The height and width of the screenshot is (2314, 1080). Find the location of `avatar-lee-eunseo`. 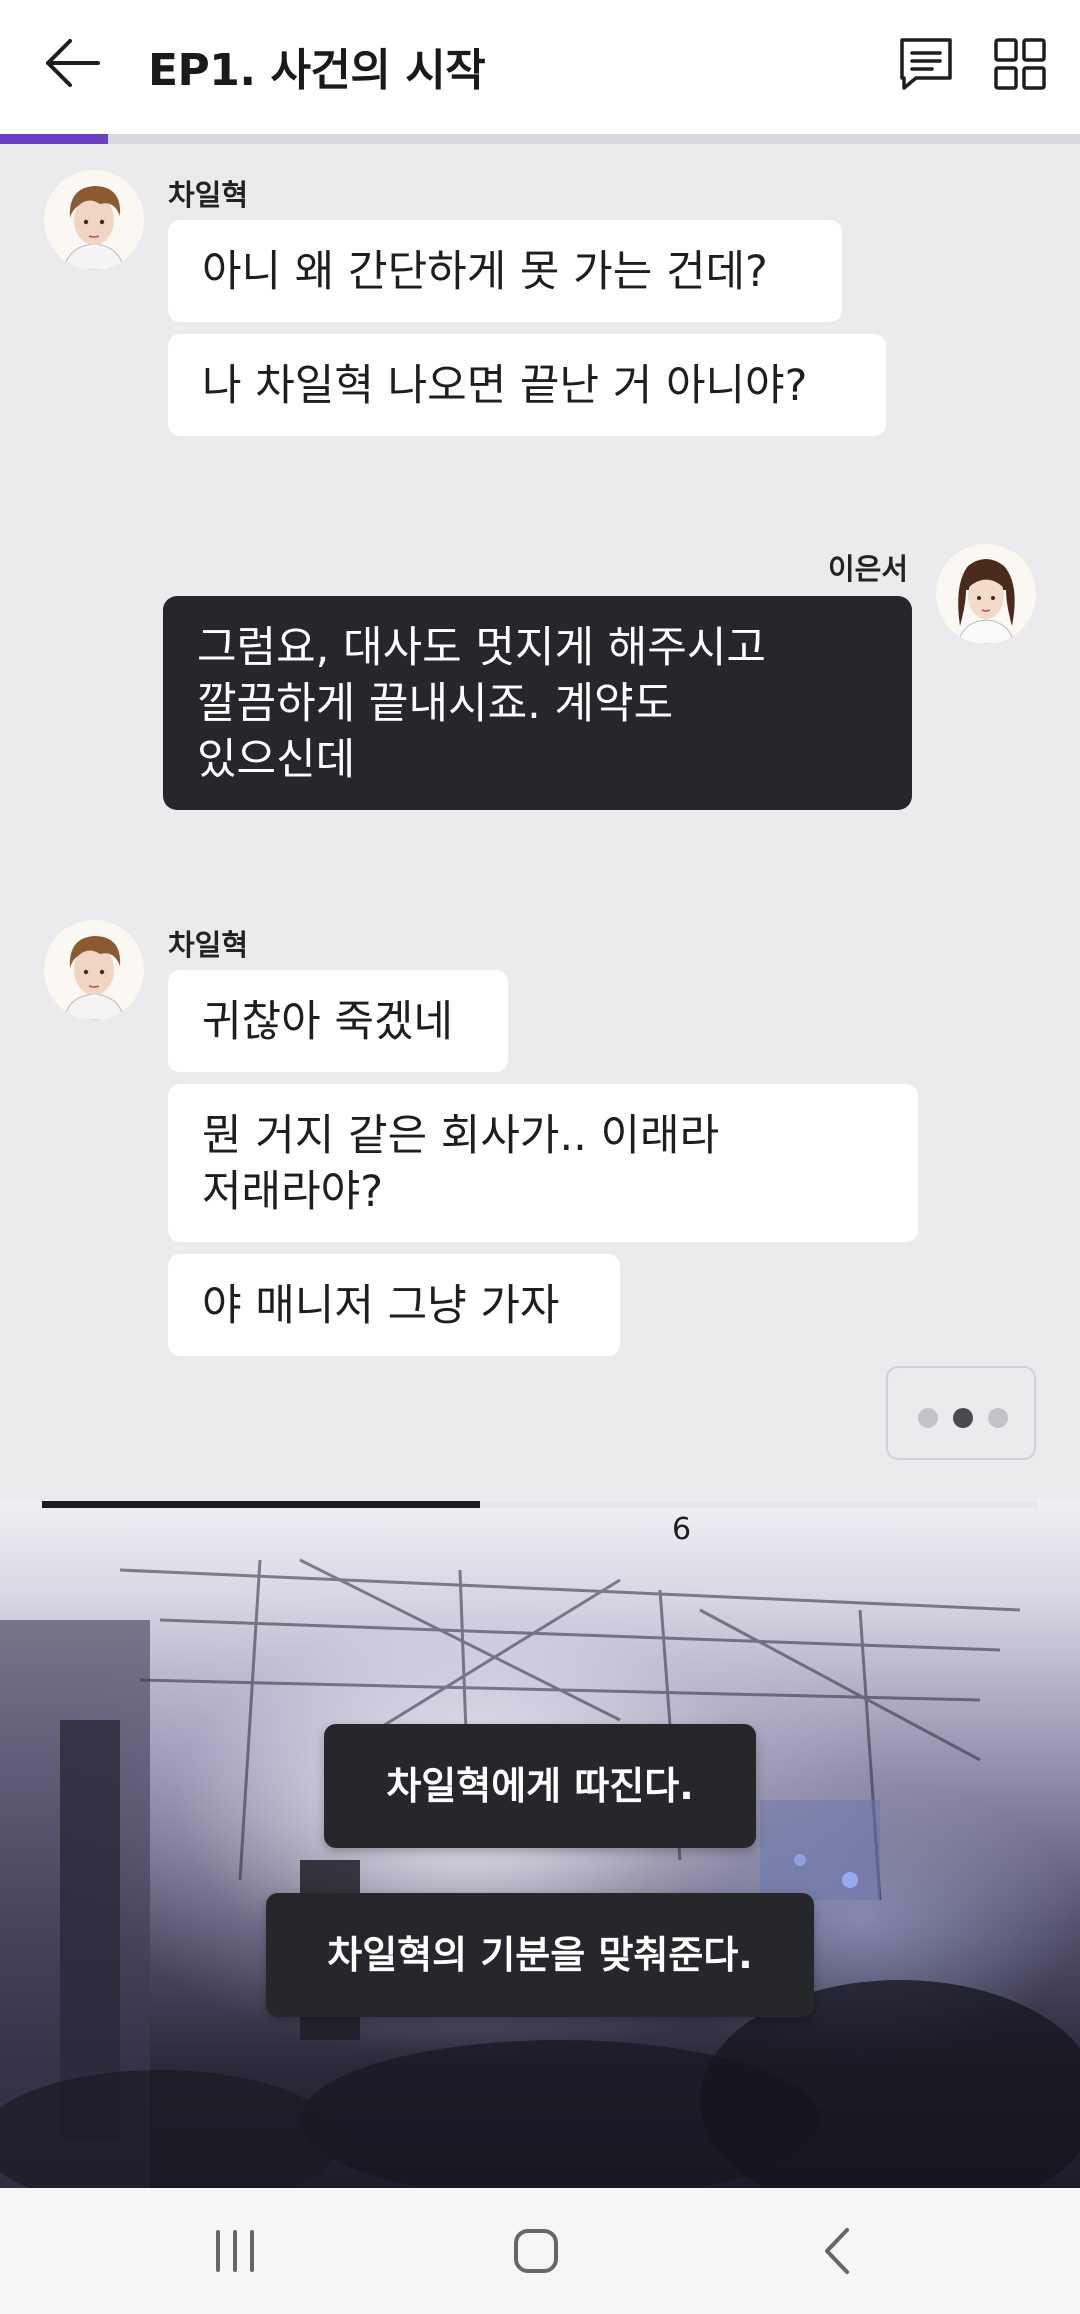

avatar-lee-eunseo is located at coordinates (986, 594).